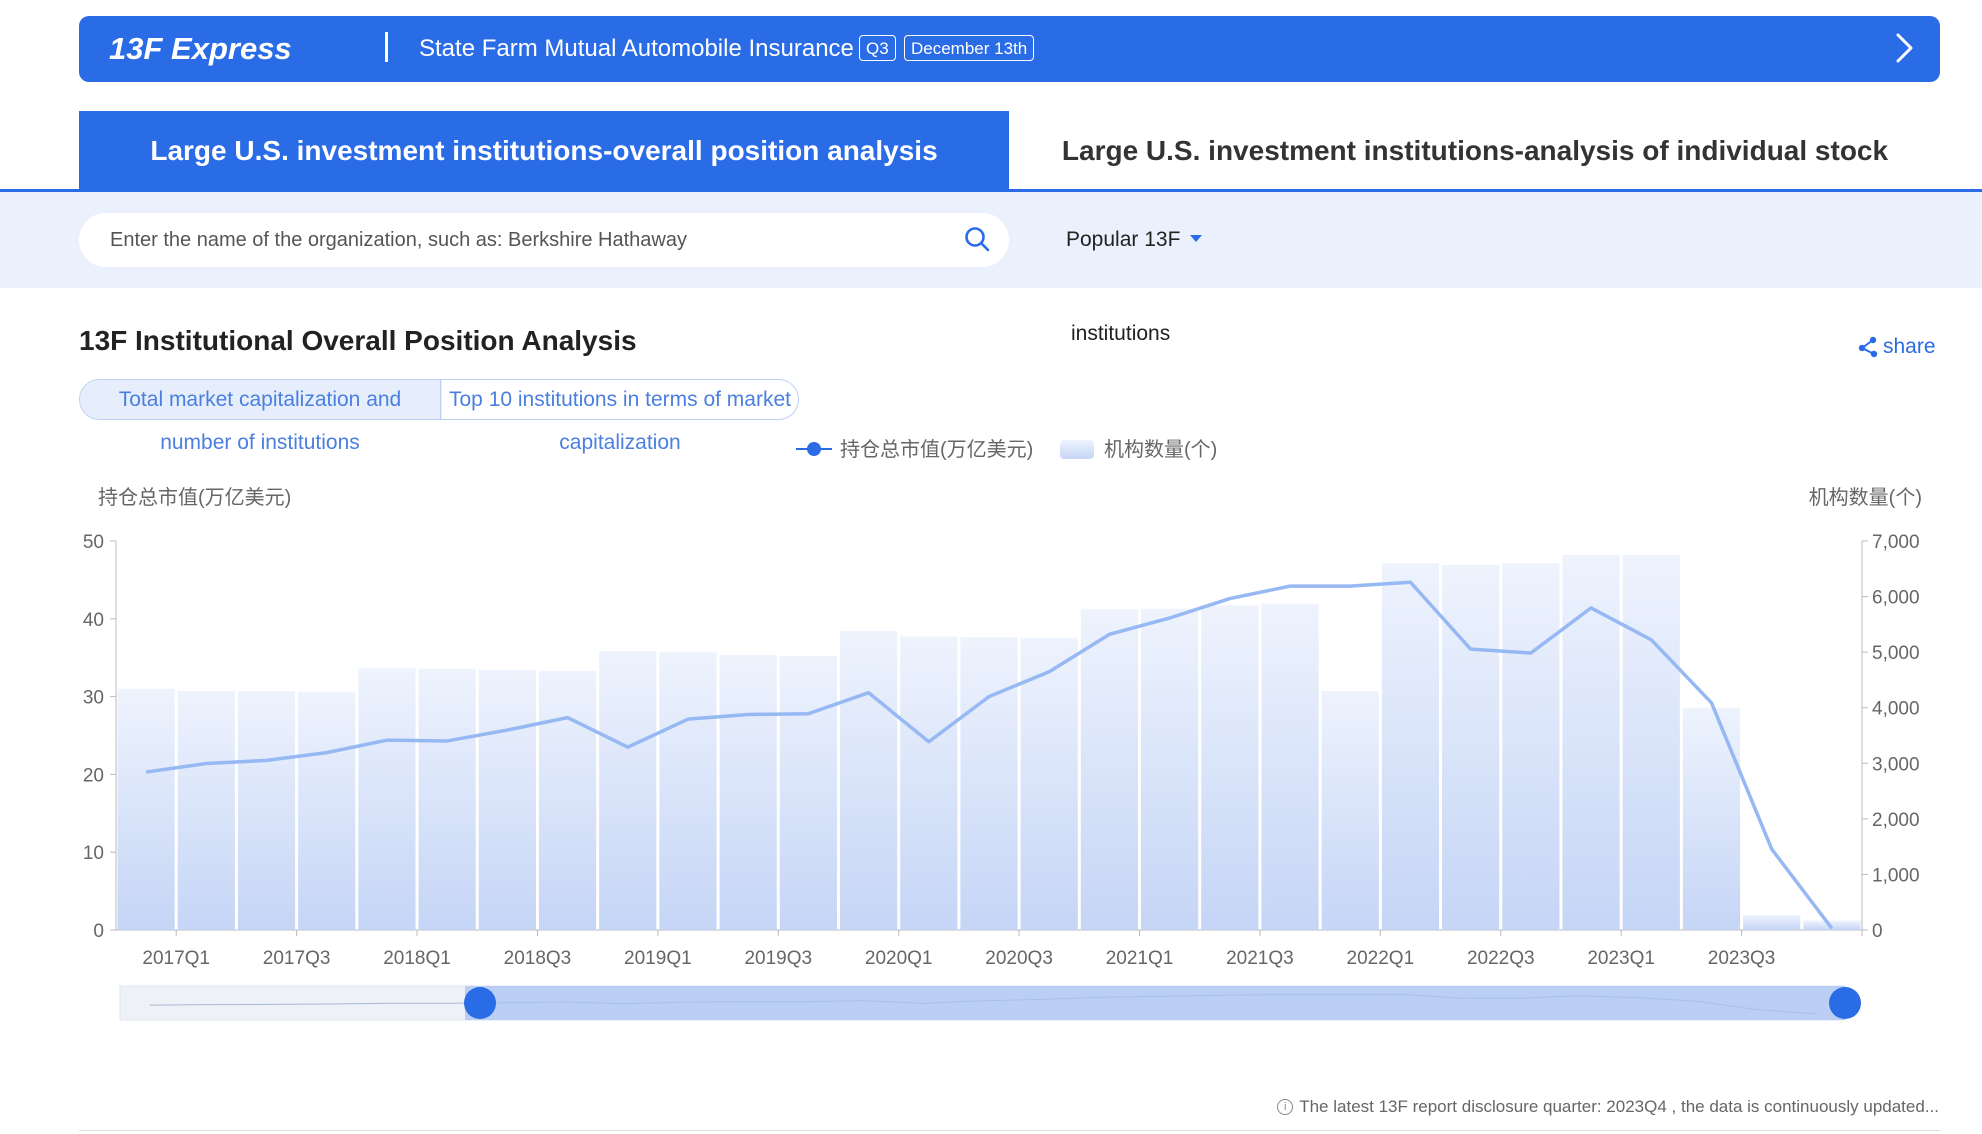  I want to click on y-right-tick-label: 0, so click(1877, 931).